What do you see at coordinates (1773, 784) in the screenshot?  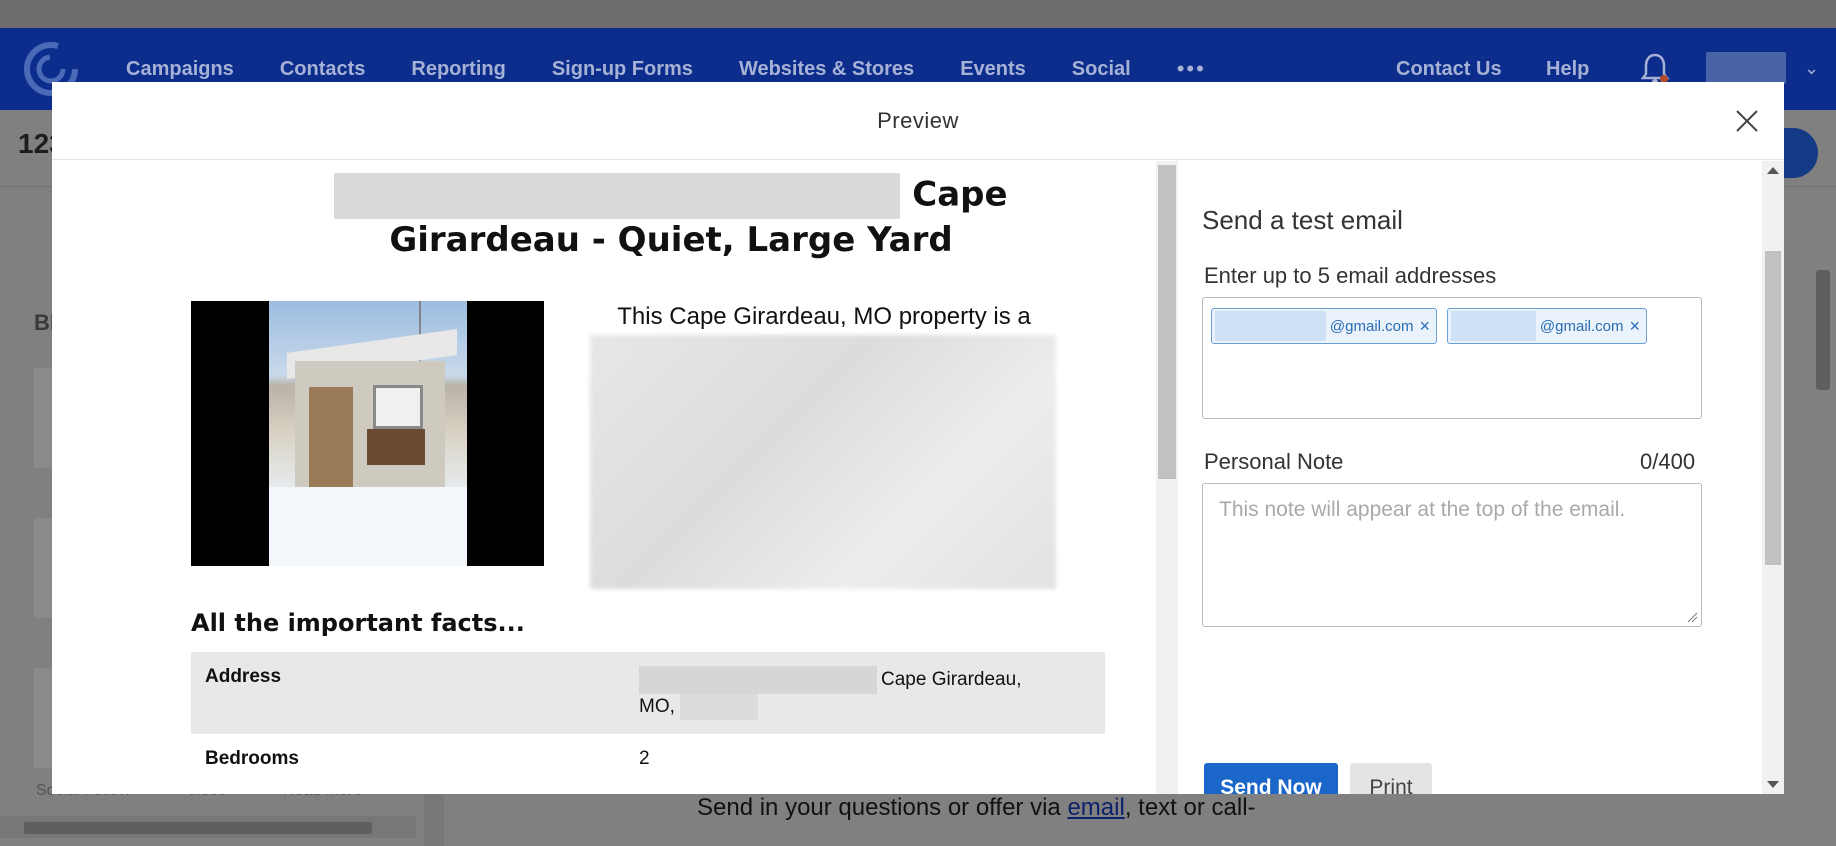 I see `scroll-down-icon` at bounding box center [1773, 784].